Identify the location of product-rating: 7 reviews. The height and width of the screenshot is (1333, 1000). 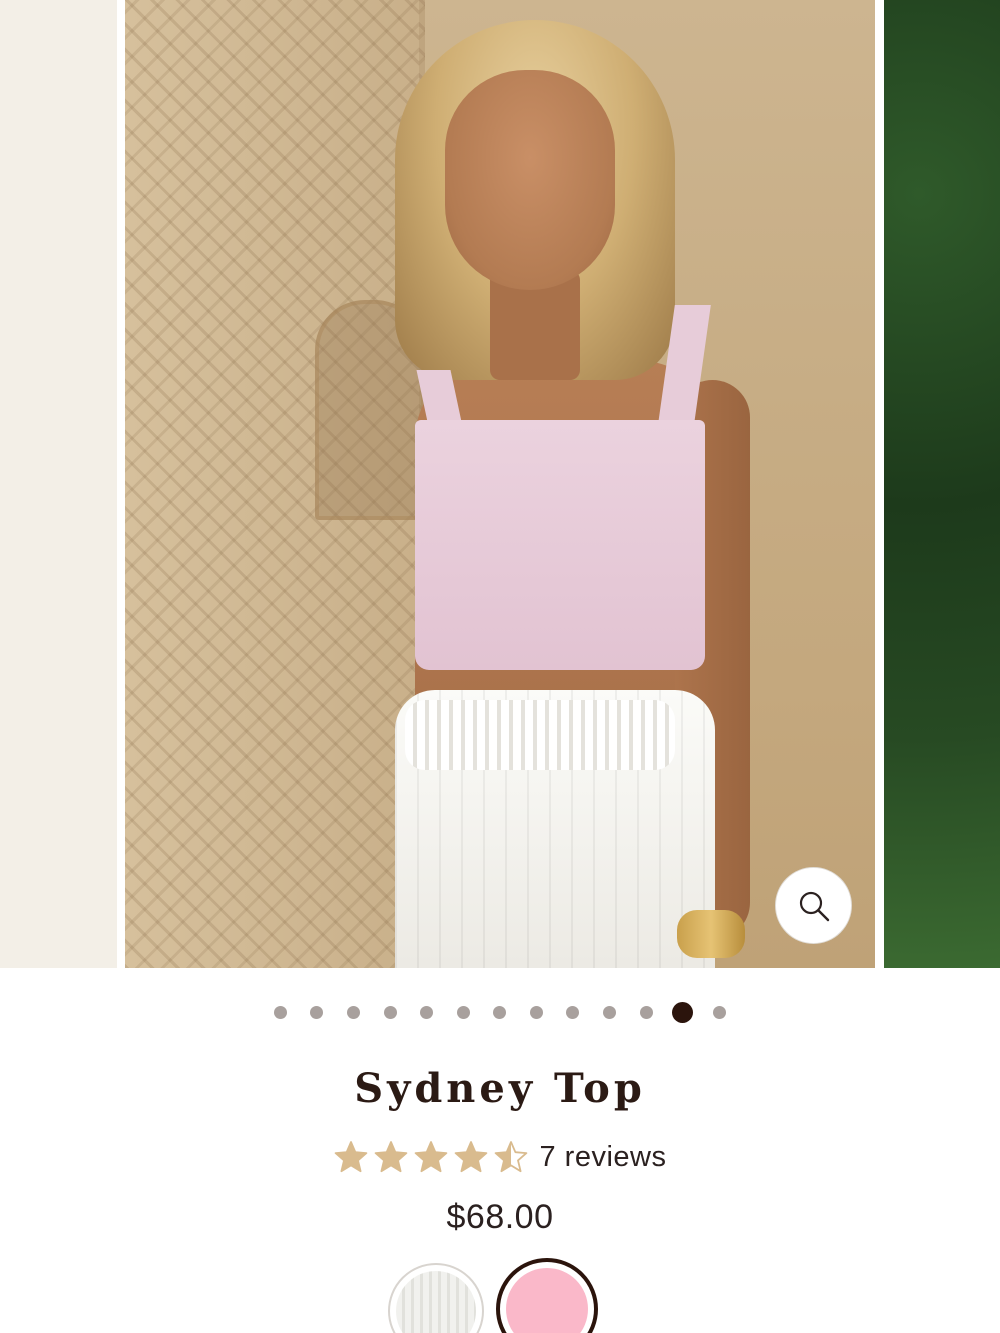
(500, 1157).